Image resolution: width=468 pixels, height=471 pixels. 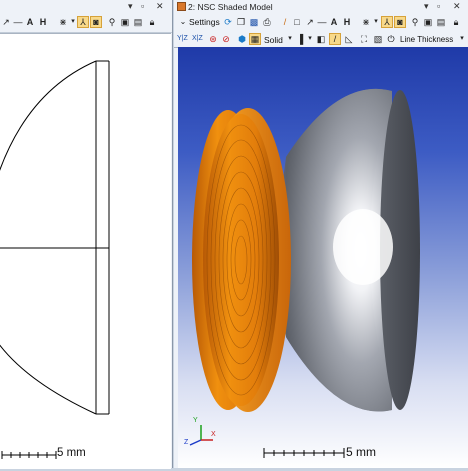 I want to click on axis-triad, so click(x=201, y=435).